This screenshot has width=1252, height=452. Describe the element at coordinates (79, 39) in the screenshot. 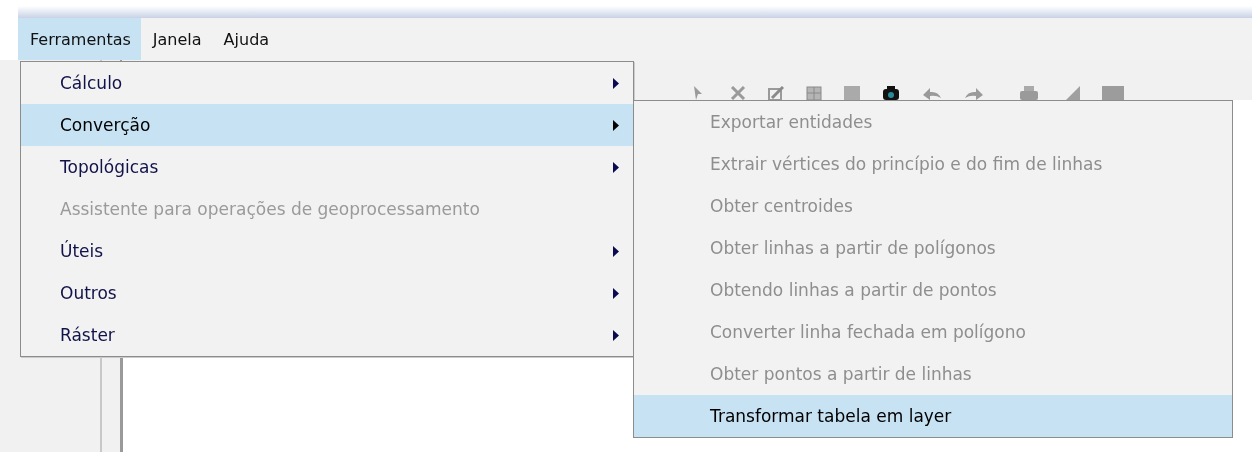

I see `menu-title: Ferramentas` at that location.